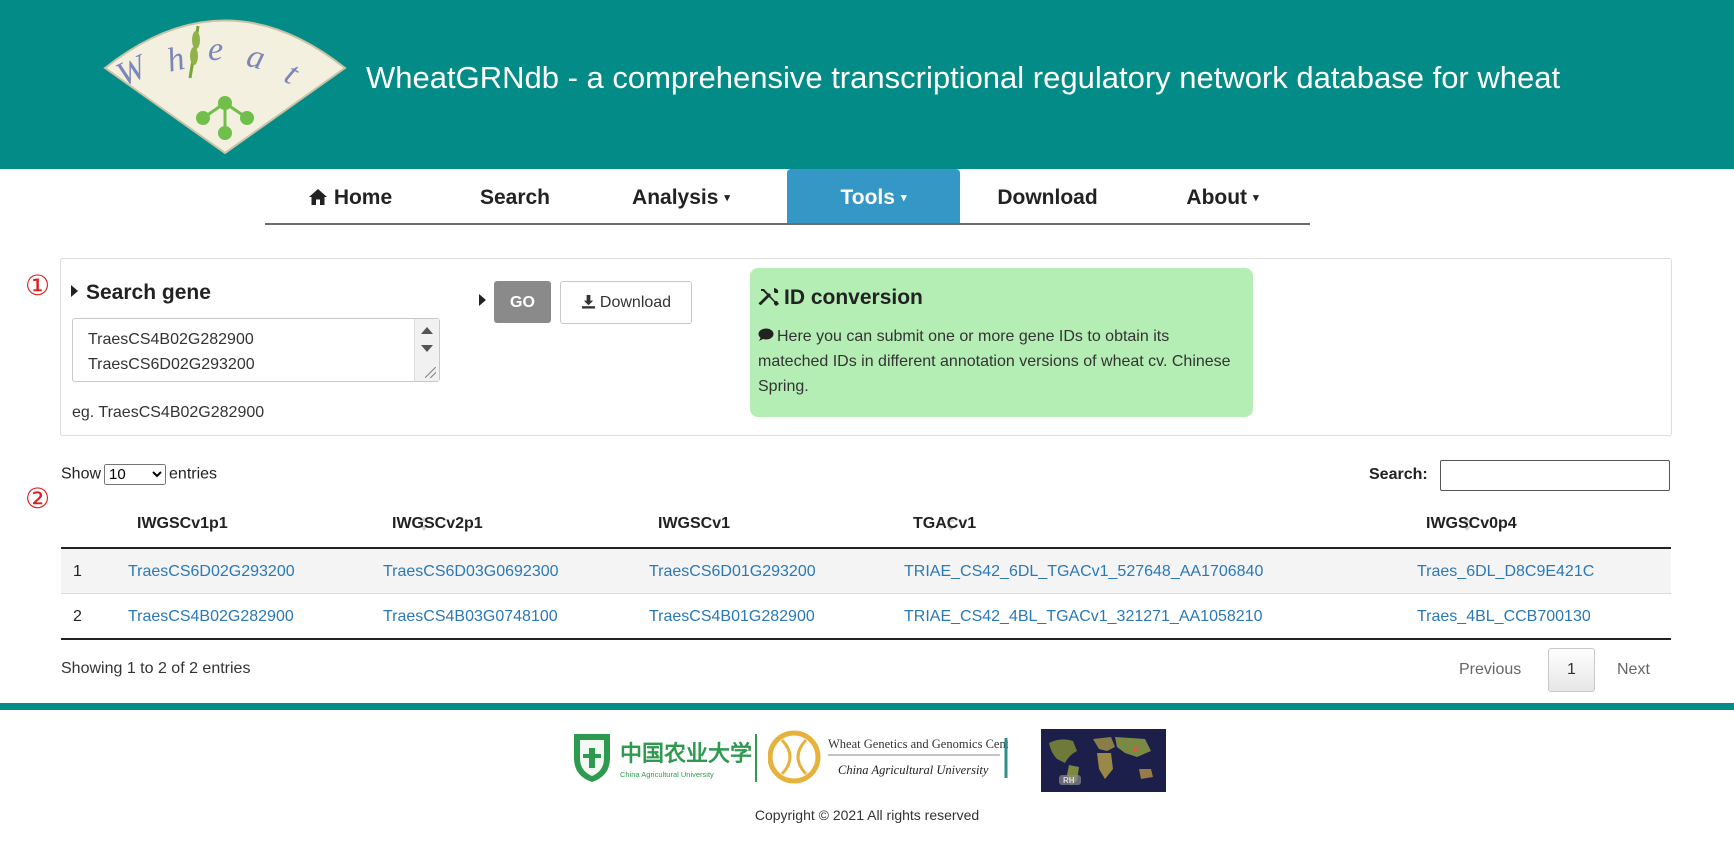 The width and height of the screenshot is (1734, 849). I want to click on gene-link: Traes_4BL_CCB700130, so click(1504, 617).